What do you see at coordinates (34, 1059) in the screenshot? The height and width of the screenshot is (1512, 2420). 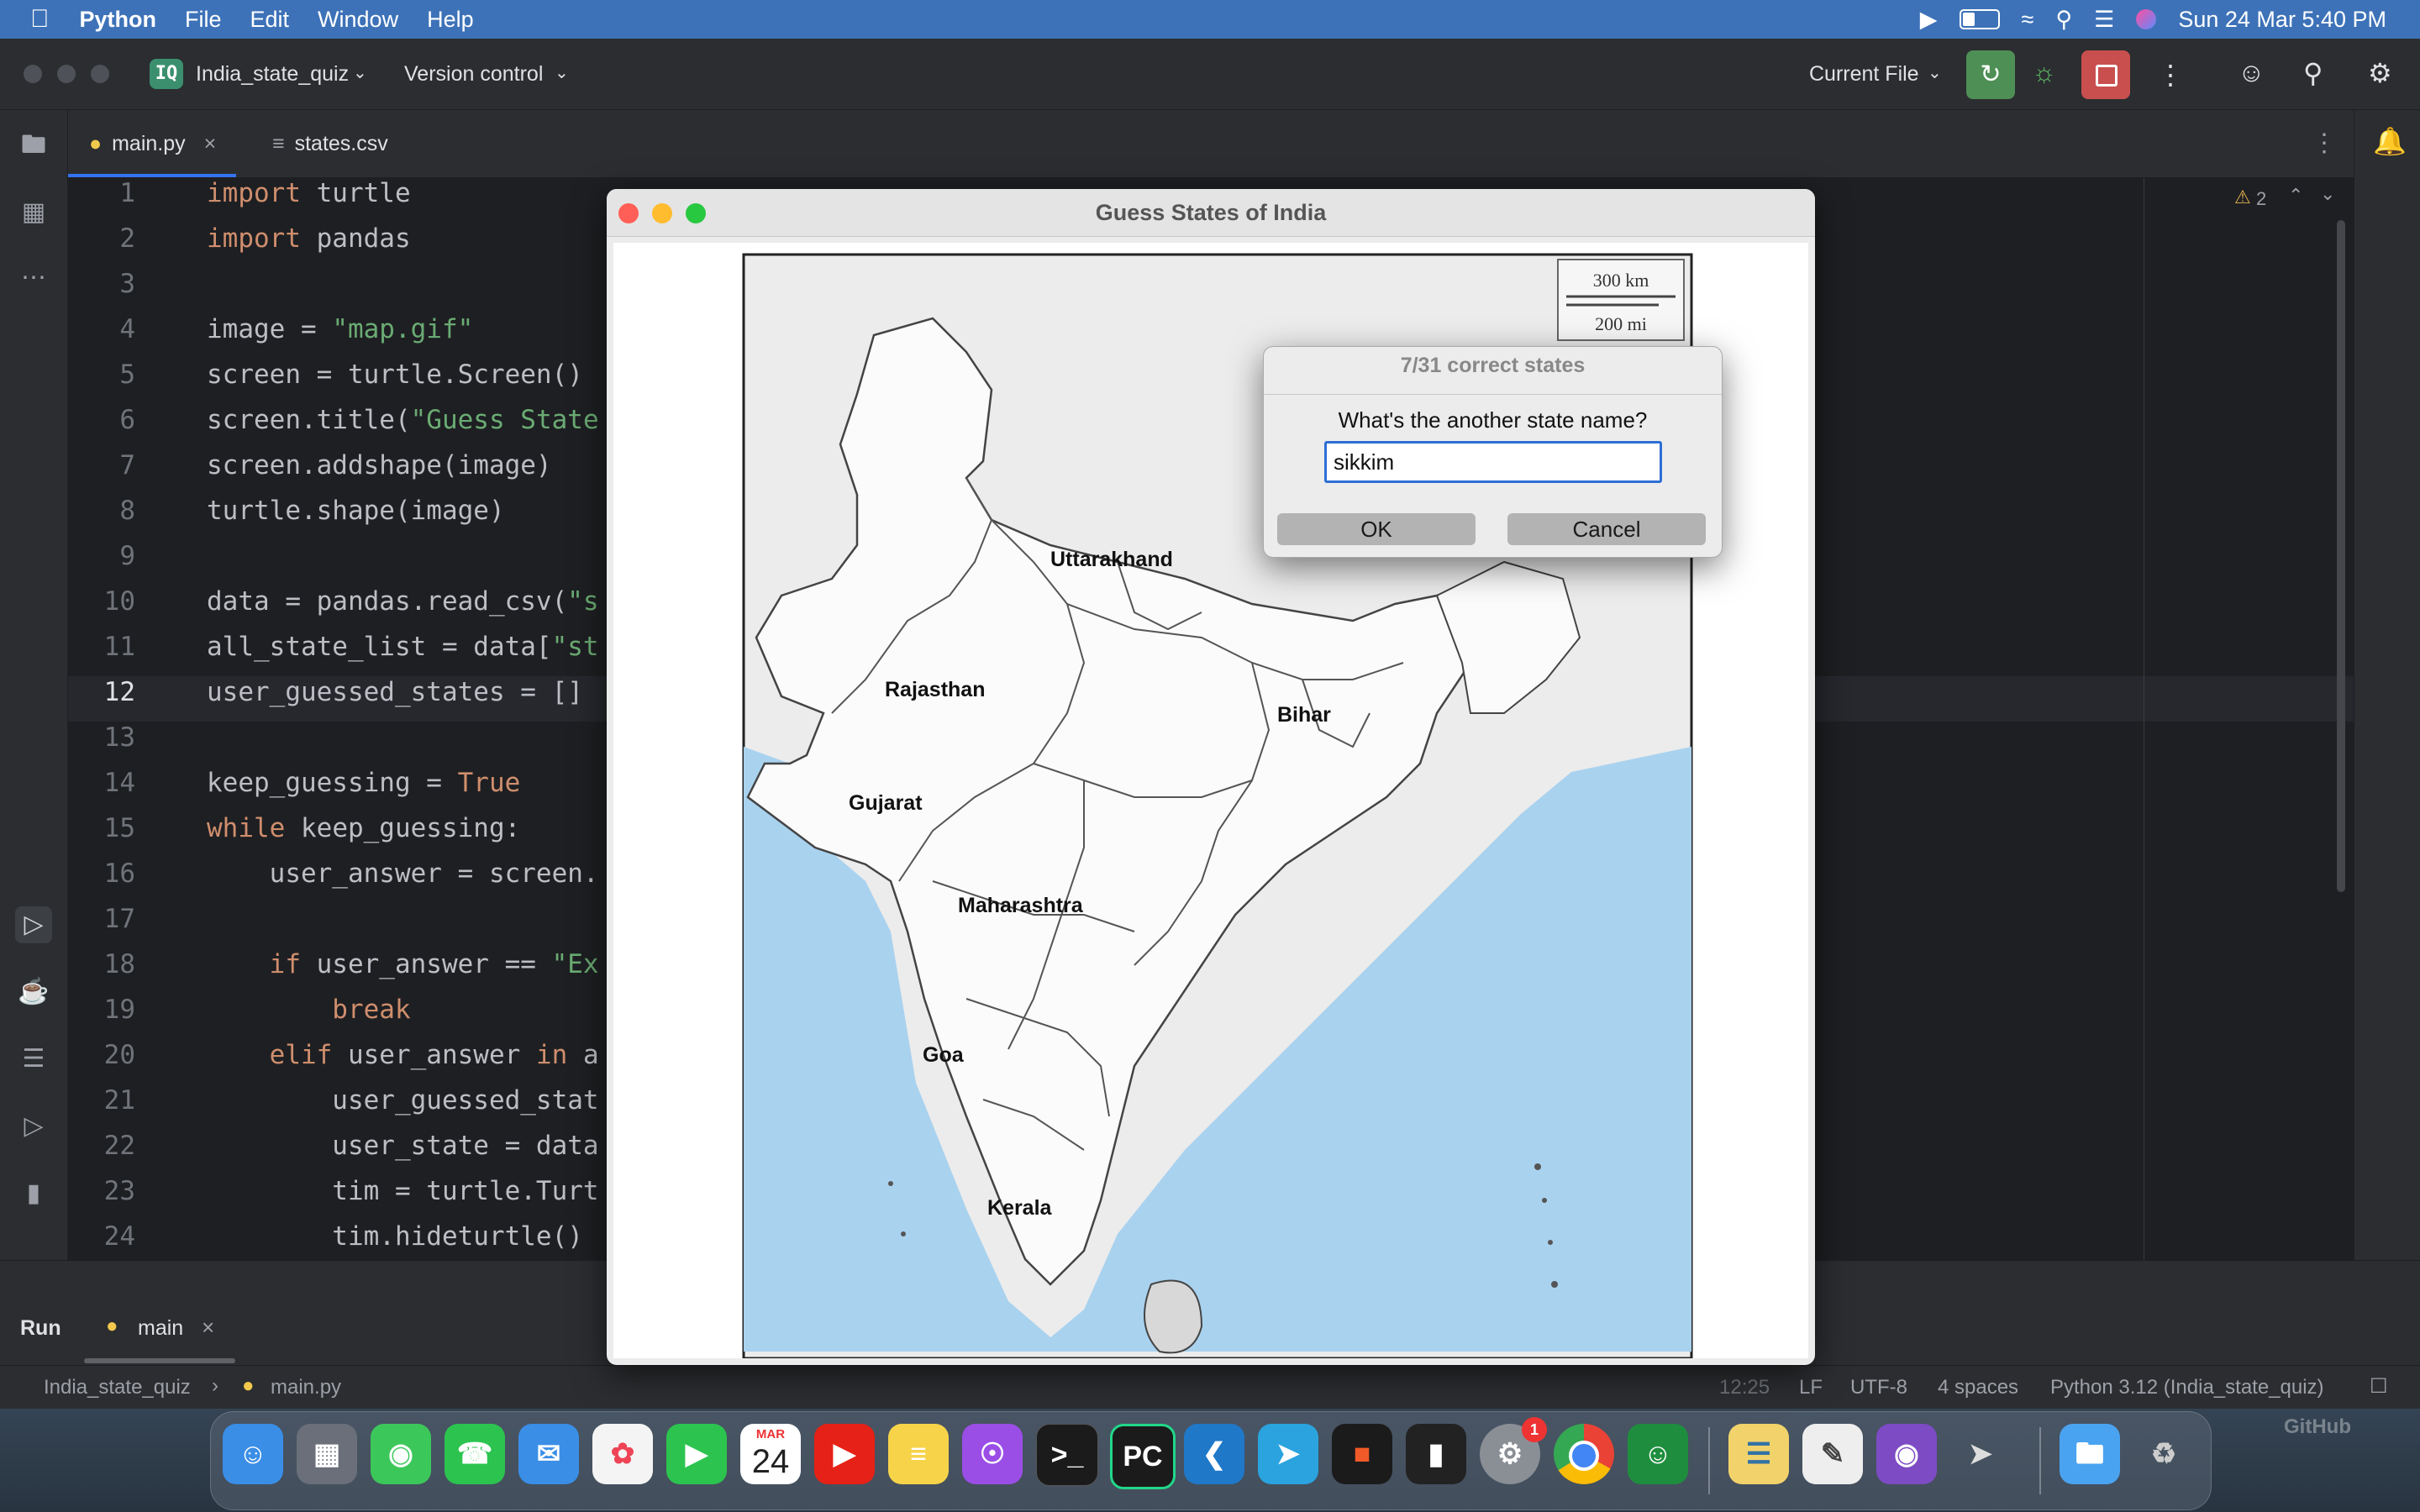 I see `layers-icon: ☰` at bounding box center [34, 1059].